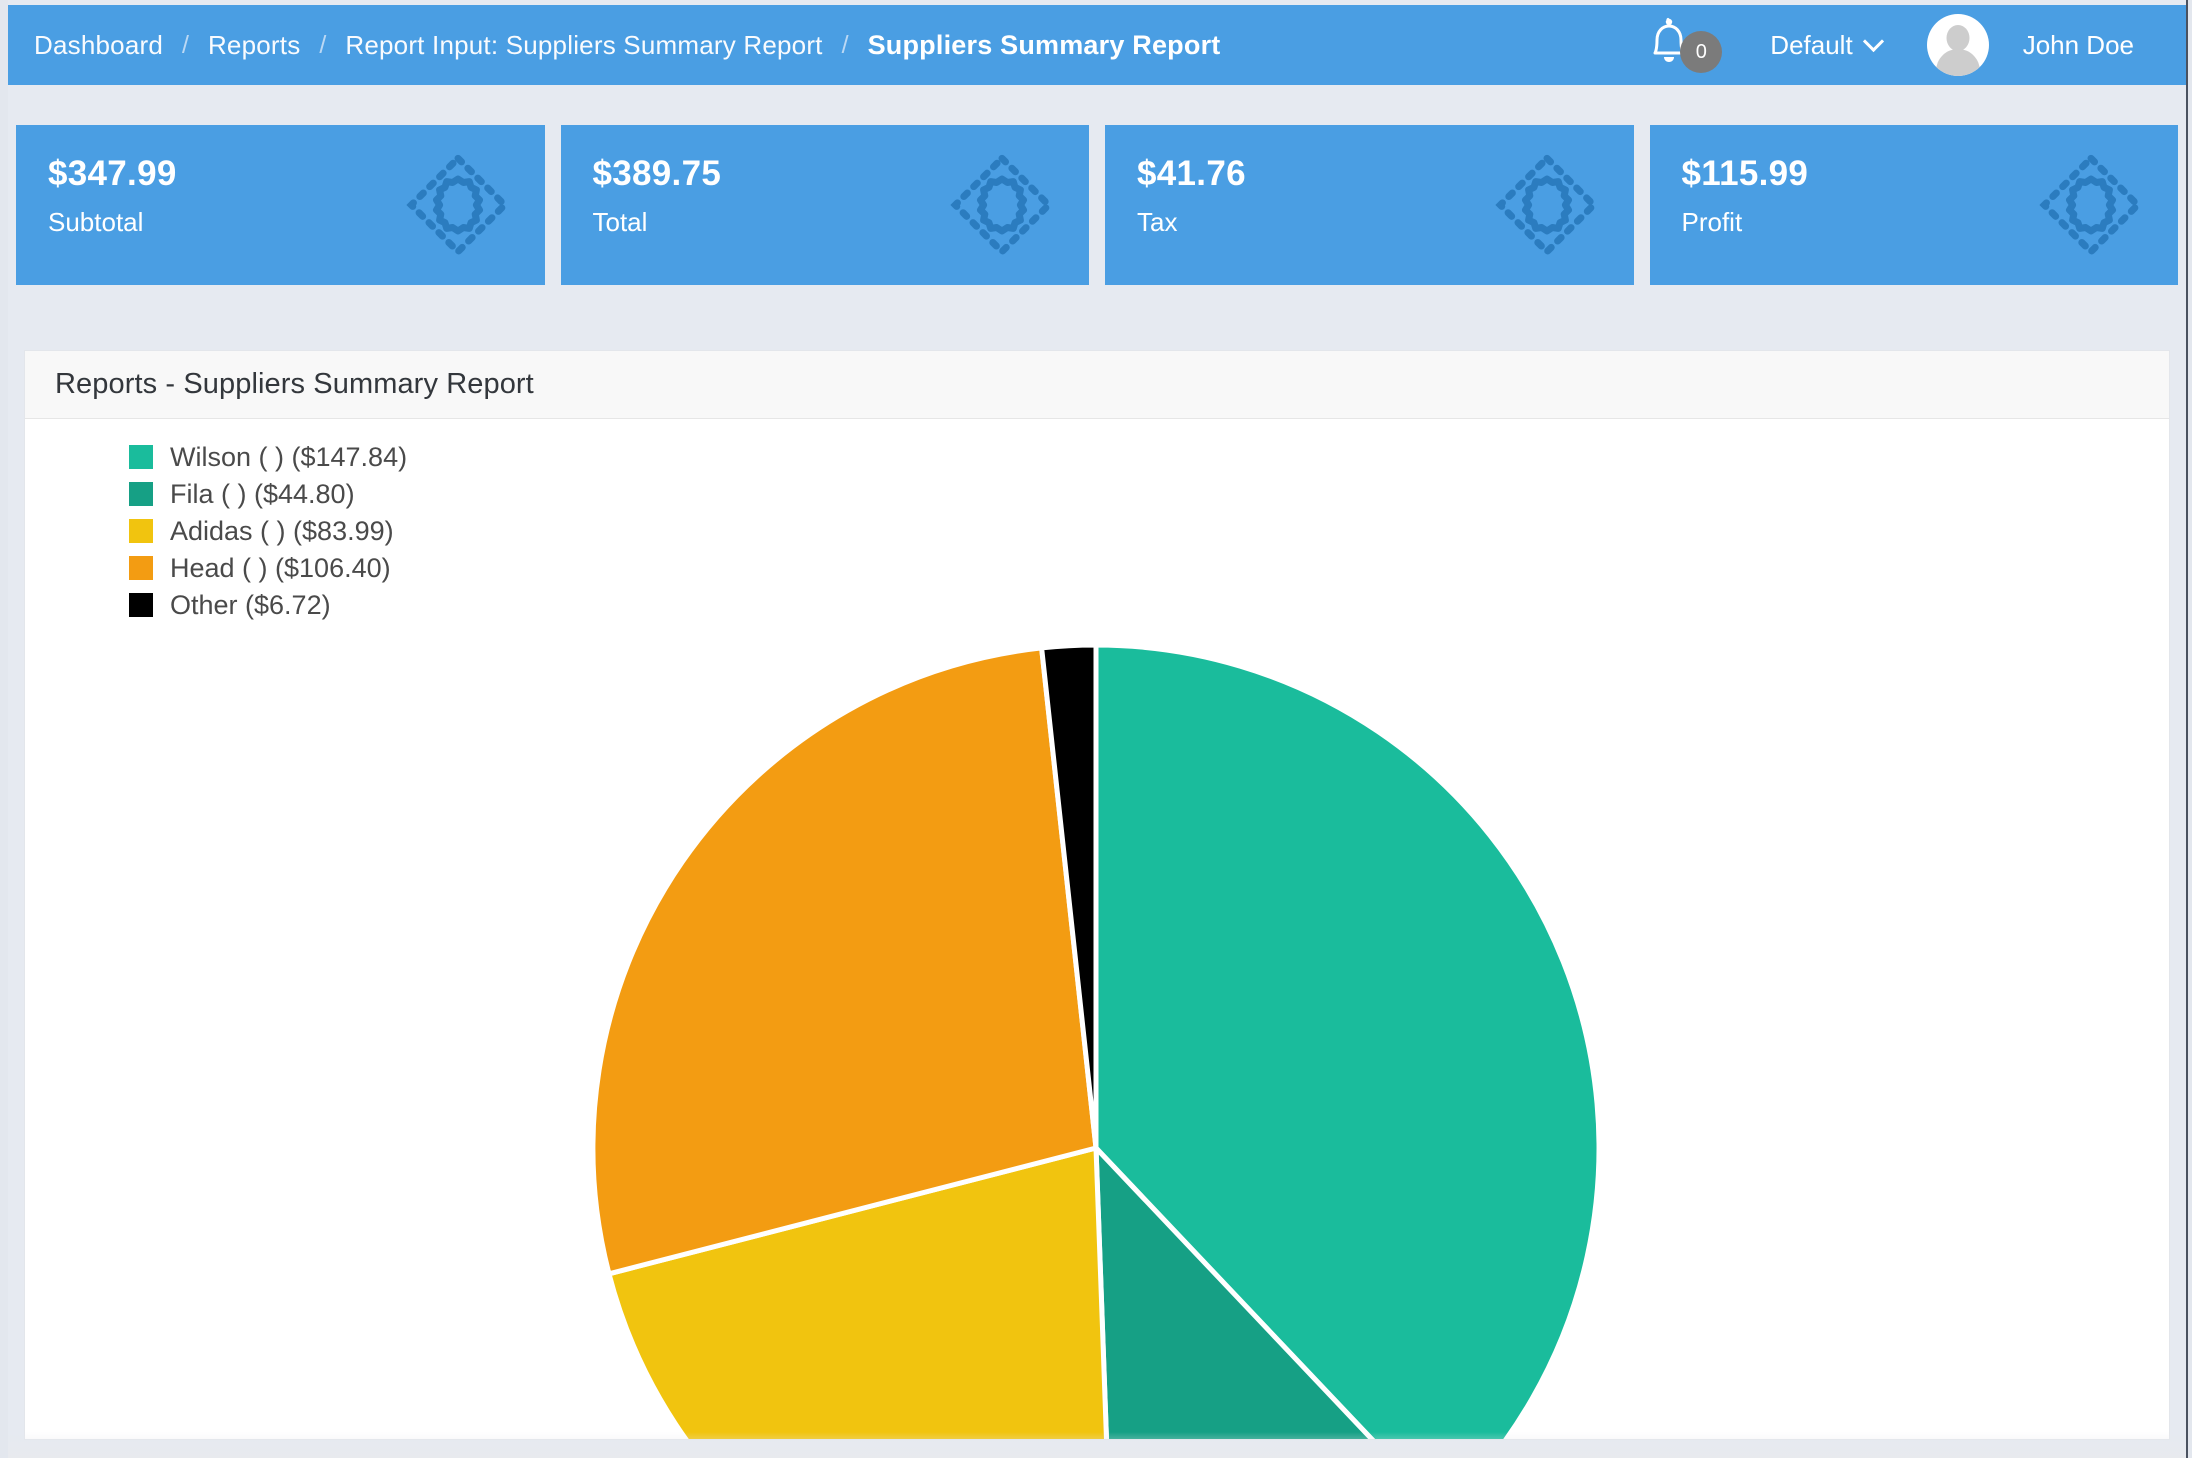 The width and height of the screenshot is (2192, 1458). I want to click on stat-card-value: $347.99, so click(112, 173).